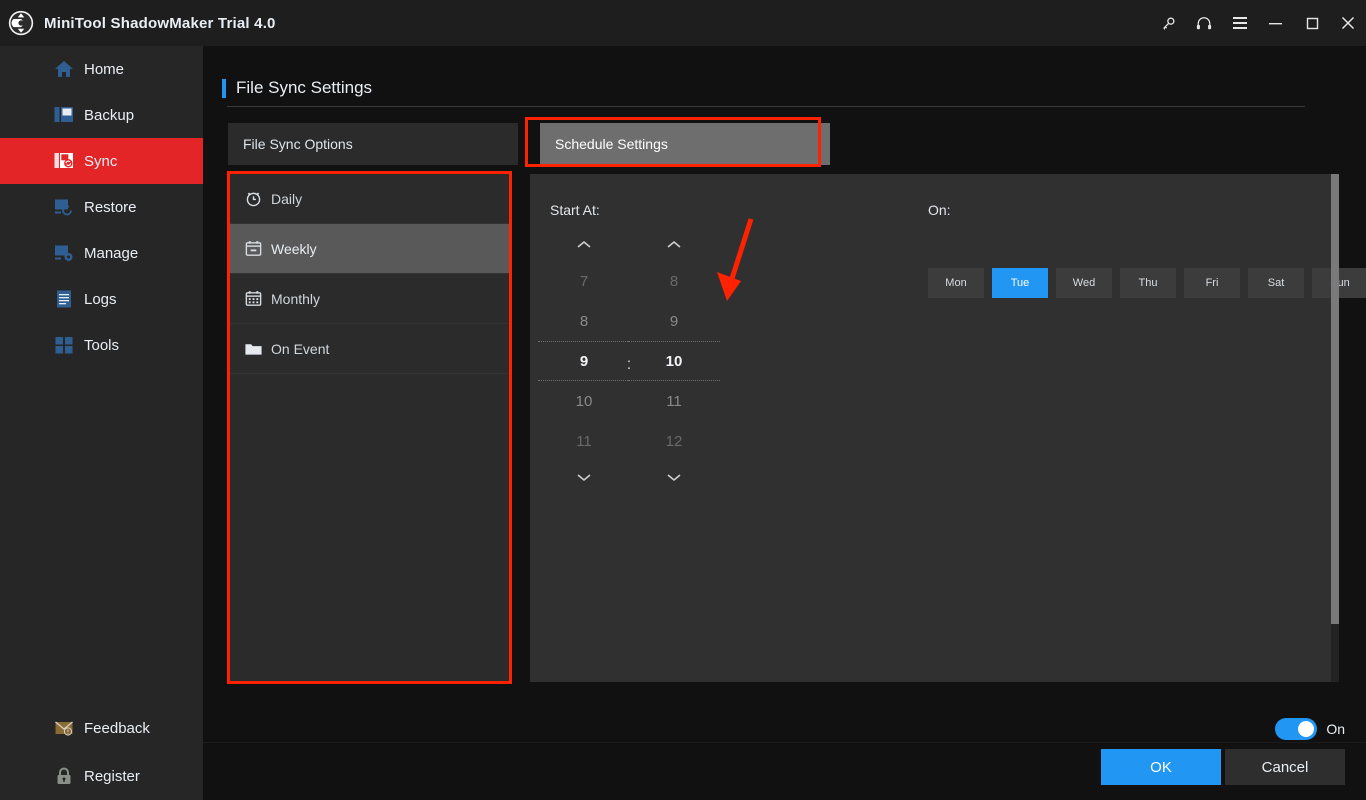 The height and width of the screenshot is (800, 1366). I want to click on hour-value-below-2: 11, so click(584, 441).